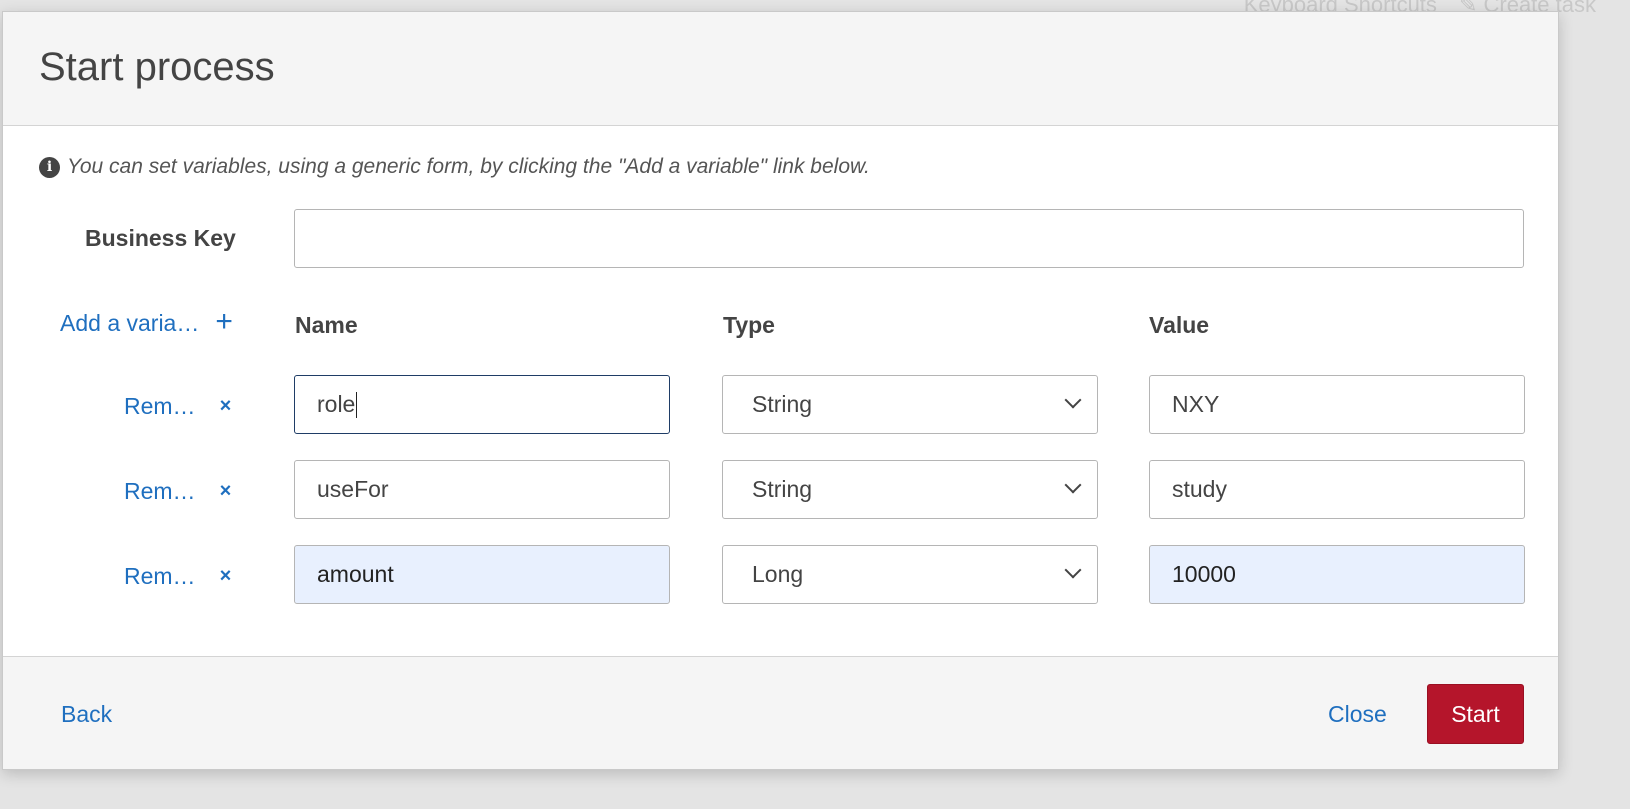  What do you see at coordinates (1179, 325) in the screenshot?
I see `column-header-value: Value` at bounding box center [1179, 325].